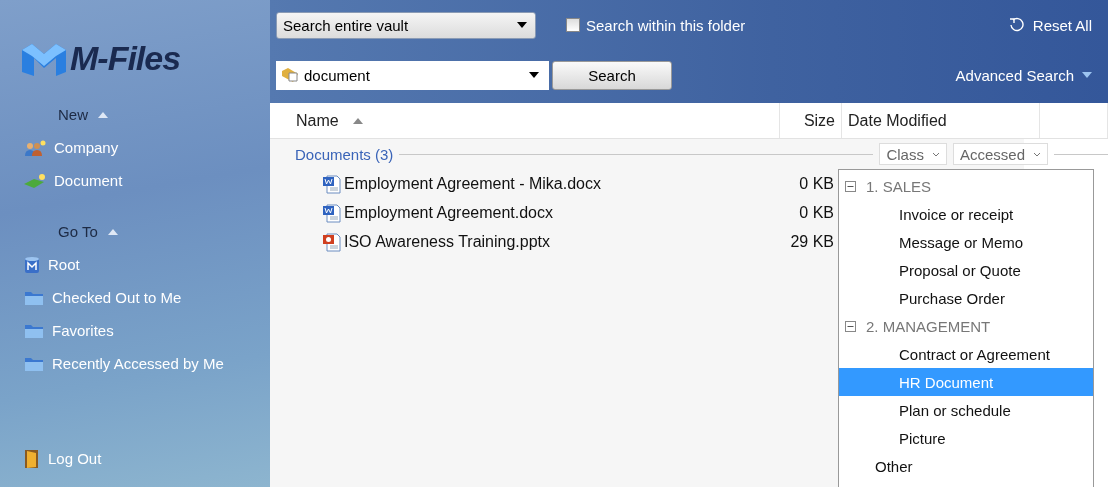 Image resolution: width=1108 pixels, height=487 pixels. I want to click on file-name: ISO Awareness Training.pptx, so click(447, 241).